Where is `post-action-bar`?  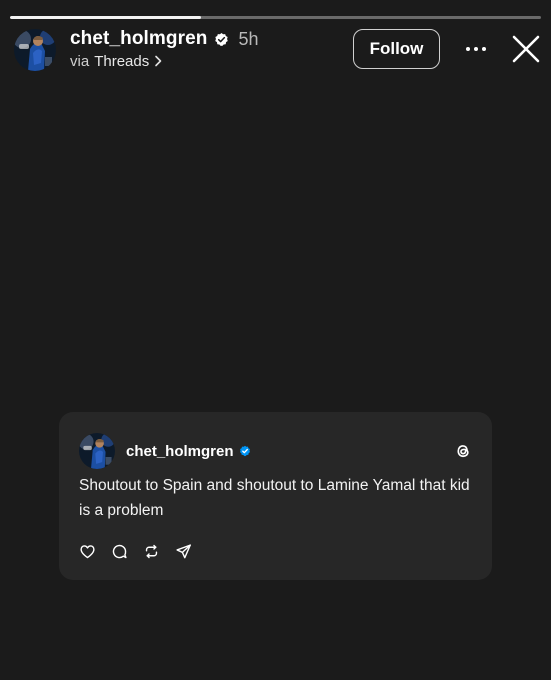
post-action-bar is located at coordinates (143, 551).